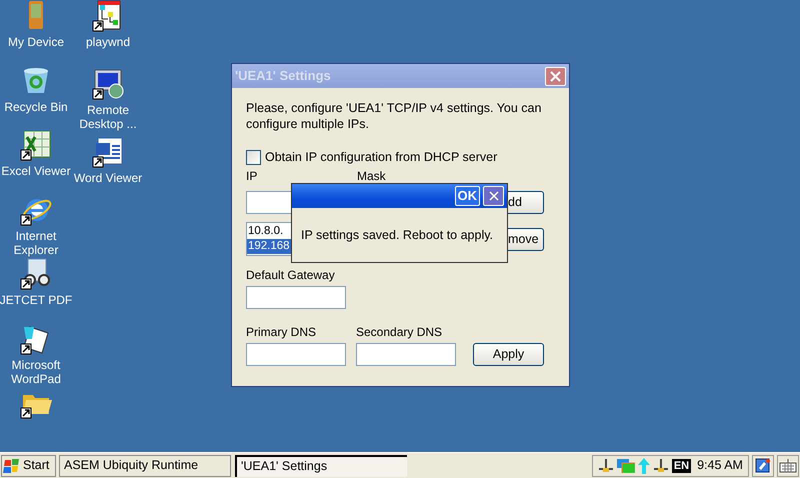 The height and width of the screenshot is (478, 800). Describe the element at coordinates (36, 145) in the screenshot. I see `excel-icon` at that location.